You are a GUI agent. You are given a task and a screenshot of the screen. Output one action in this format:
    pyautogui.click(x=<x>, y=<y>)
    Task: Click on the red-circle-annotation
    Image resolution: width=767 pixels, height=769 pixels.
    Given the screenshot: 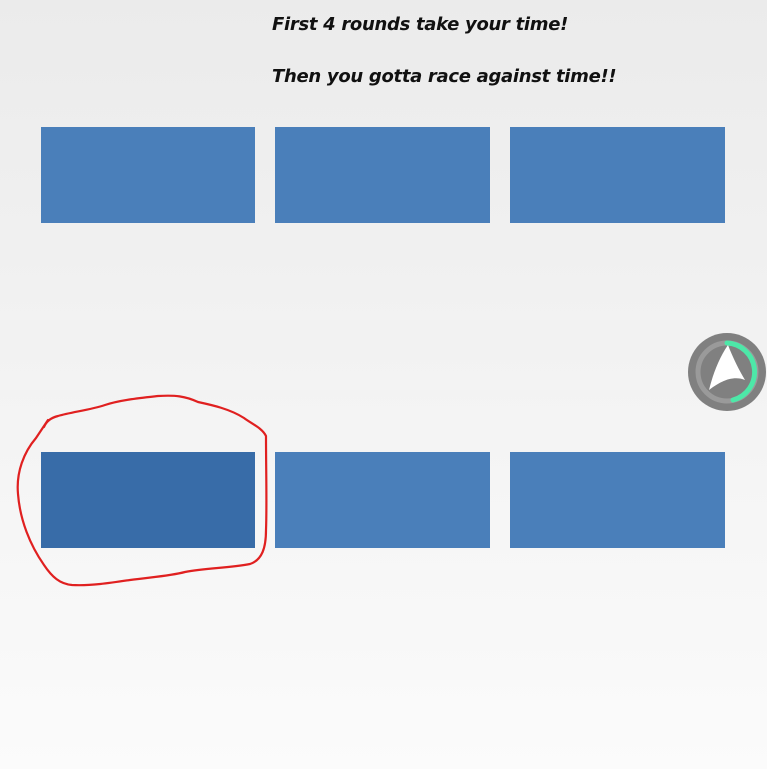 What is the action you would take?
    pyautogui.click(x=142, y=490)
    